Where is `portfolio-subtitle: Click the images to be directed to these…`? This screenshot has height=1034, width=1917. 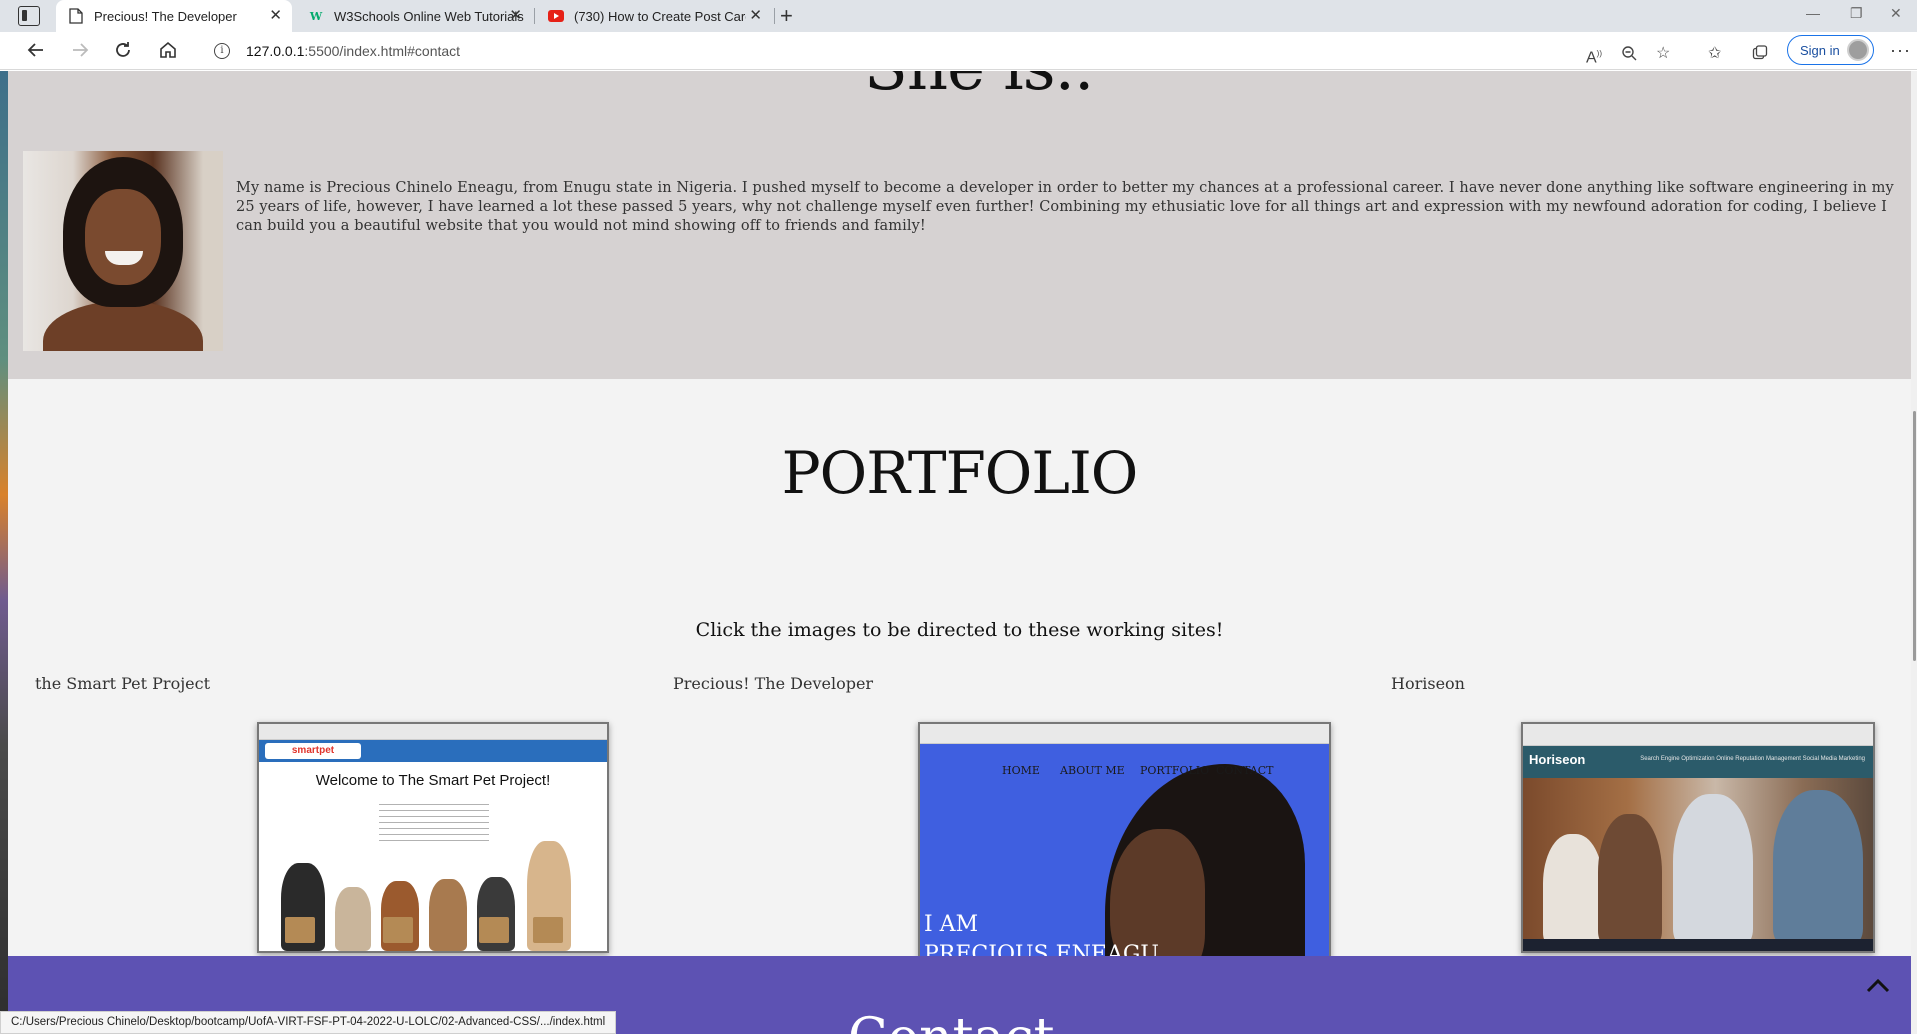 portfolio-subtitle: Click the images to be directed to these… is located at coordinates (959, 630).